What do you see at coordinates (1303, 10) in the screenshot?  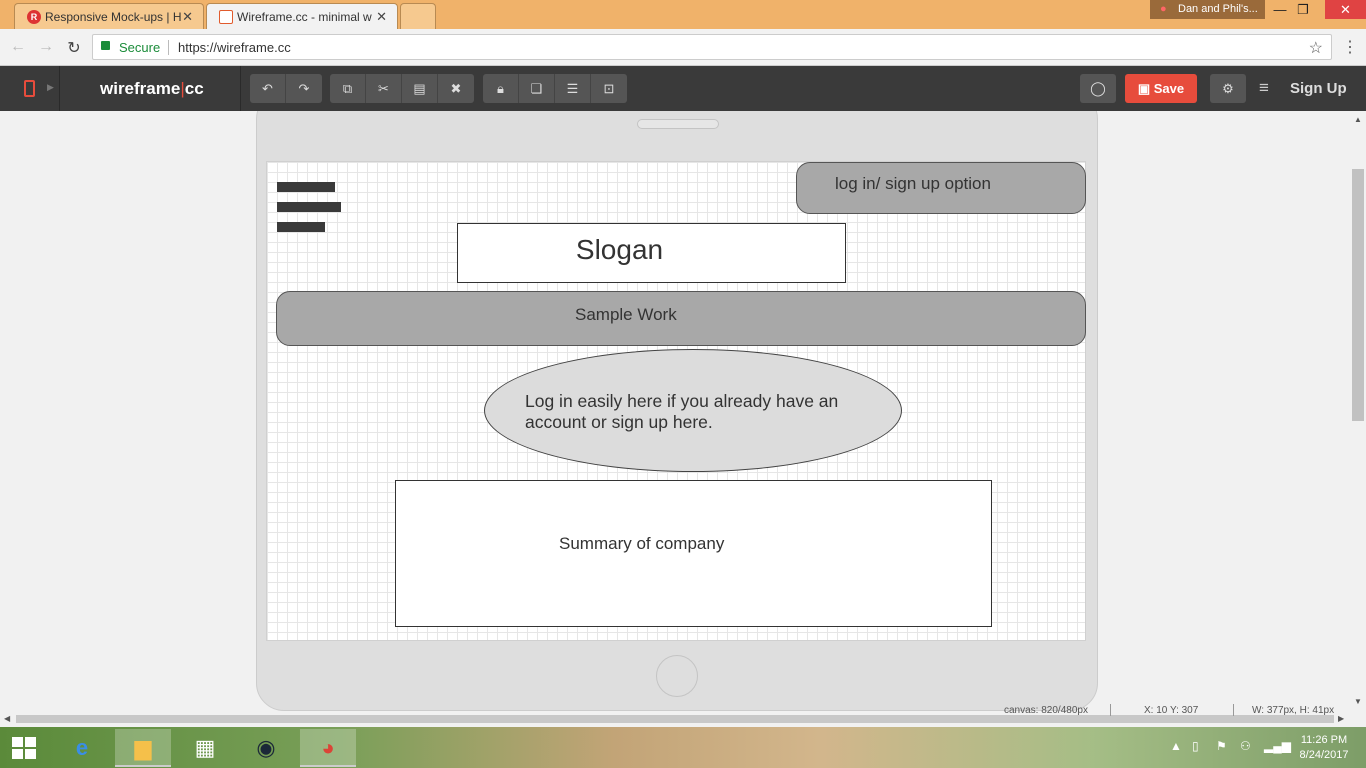 I see `restore-icon: ❐` at bounding box center [1303, 10].